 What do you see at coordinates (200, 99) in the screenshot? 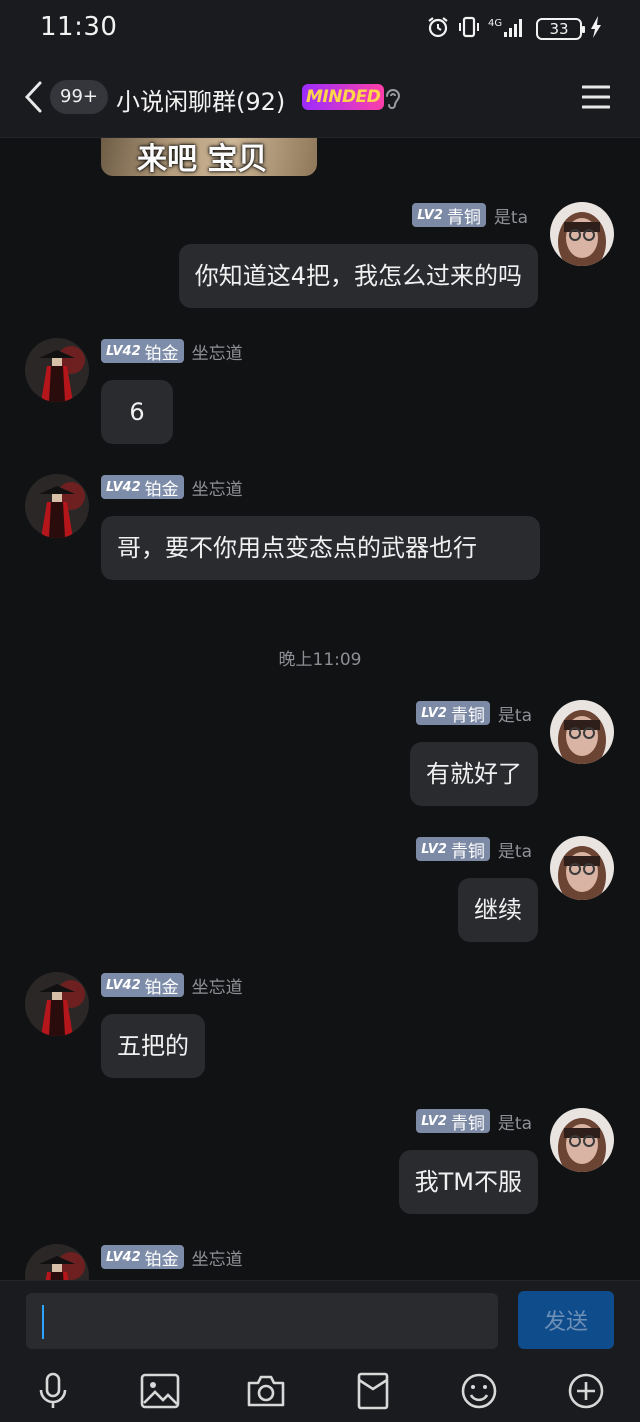
I see `group-title: 小说闲聊群(92)` at bounding box center [200, 99].